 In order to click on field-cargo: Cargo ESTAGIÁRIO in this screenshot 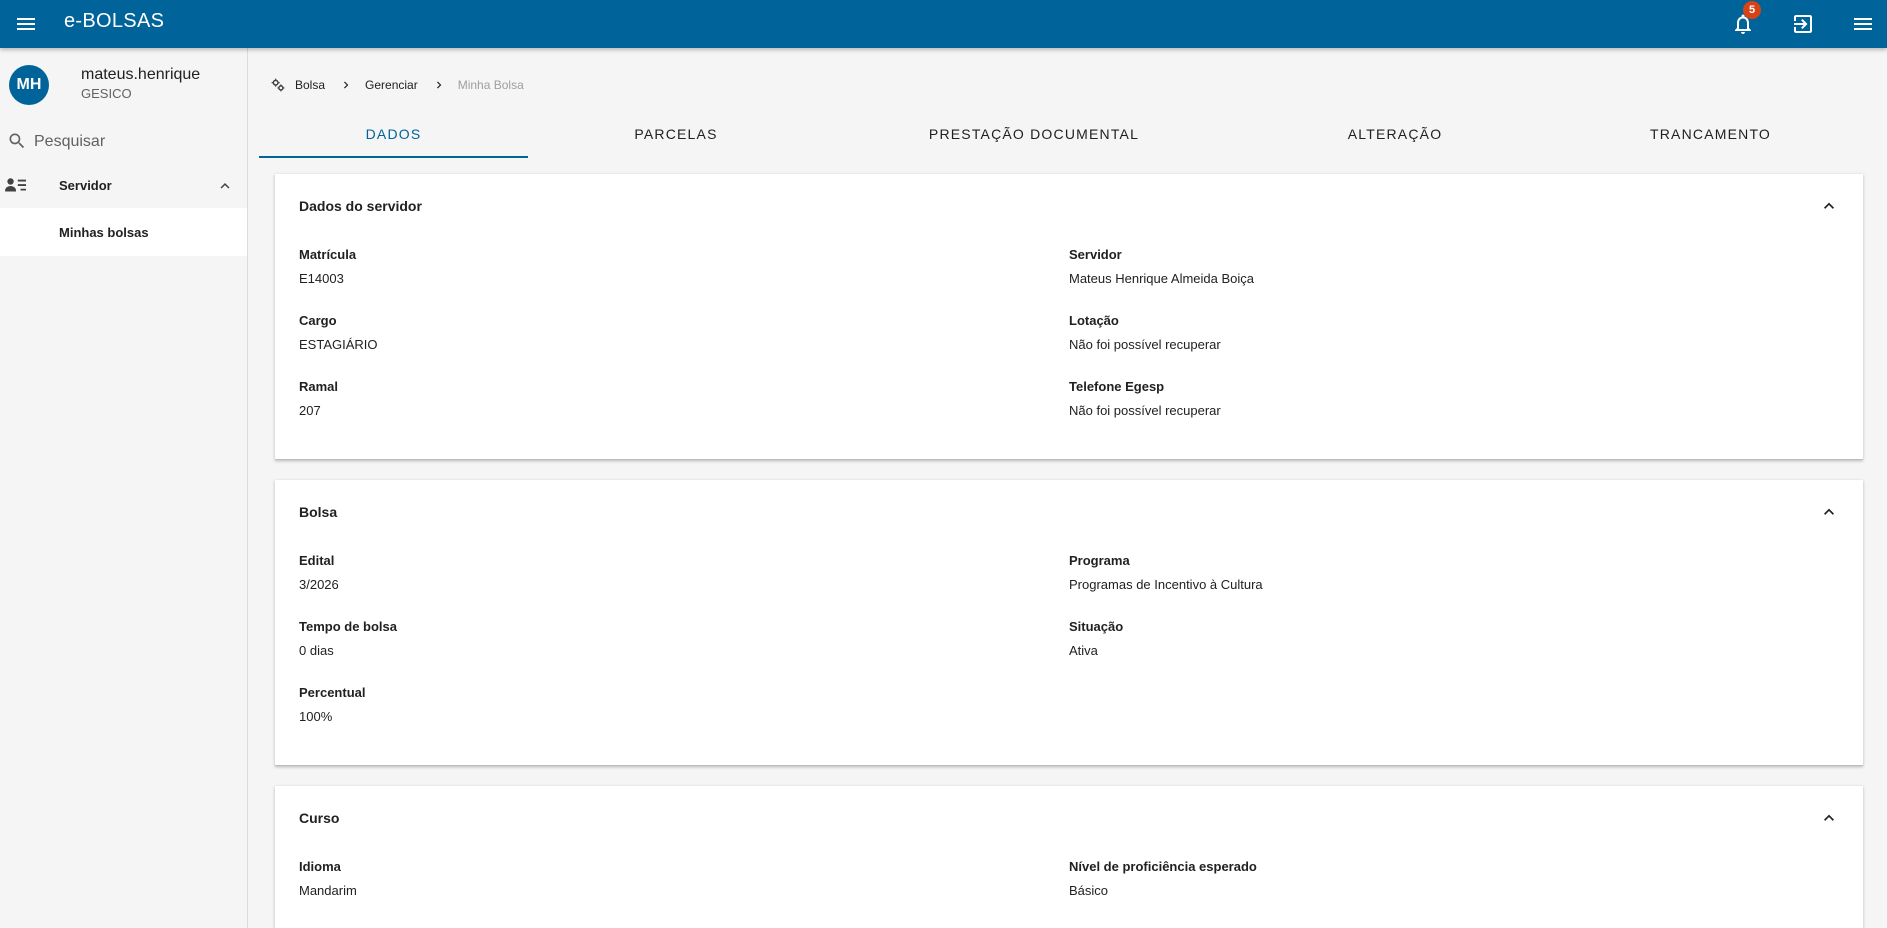, I will do `click(338, 332)`.